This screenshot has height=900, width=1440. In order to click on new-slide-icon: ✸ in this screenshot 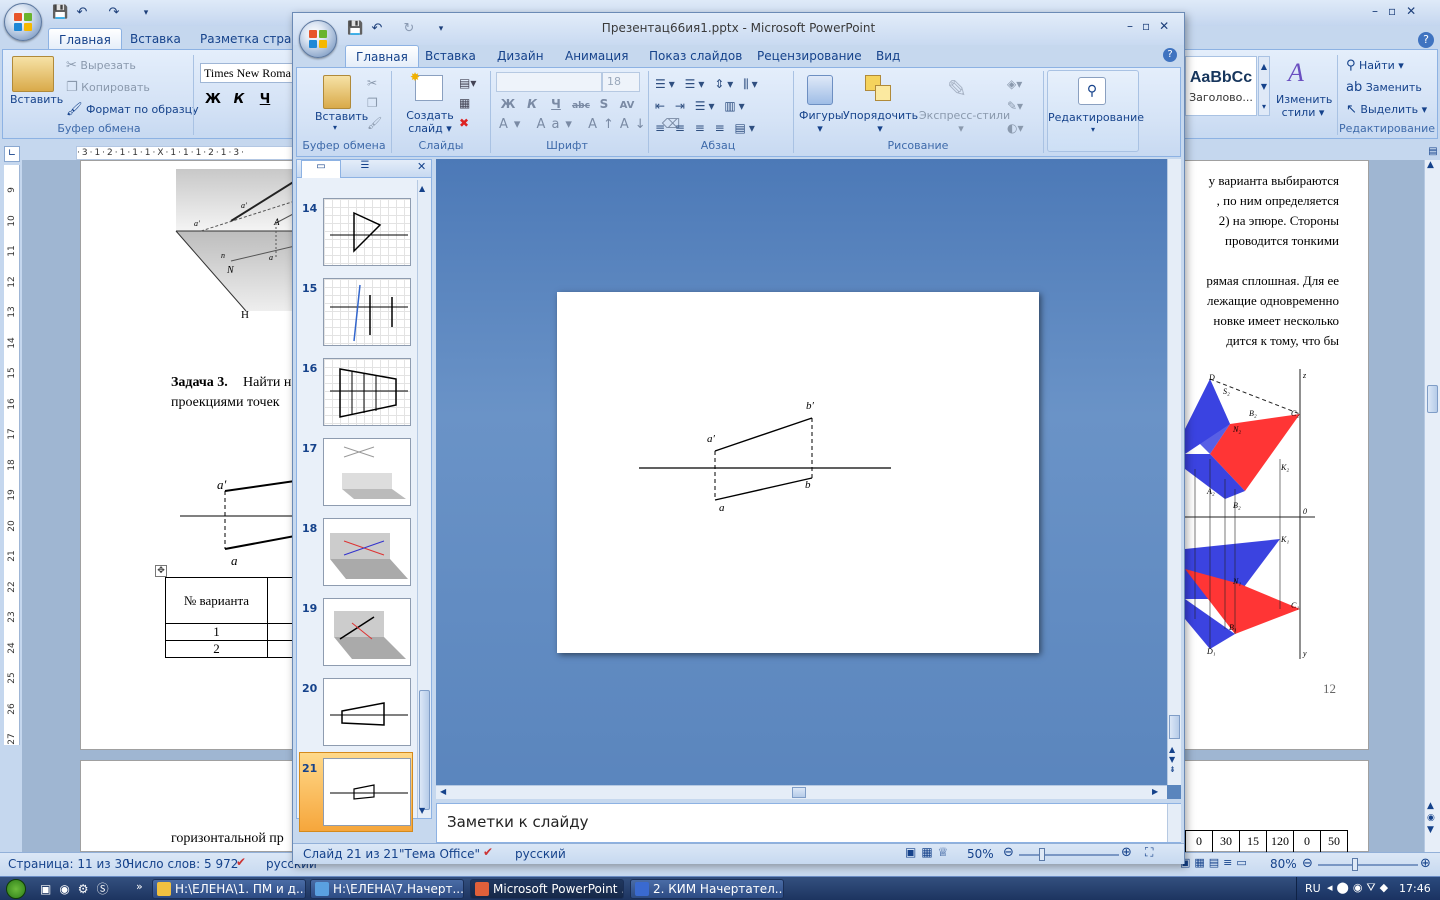, I will do `click(426, 85)`.